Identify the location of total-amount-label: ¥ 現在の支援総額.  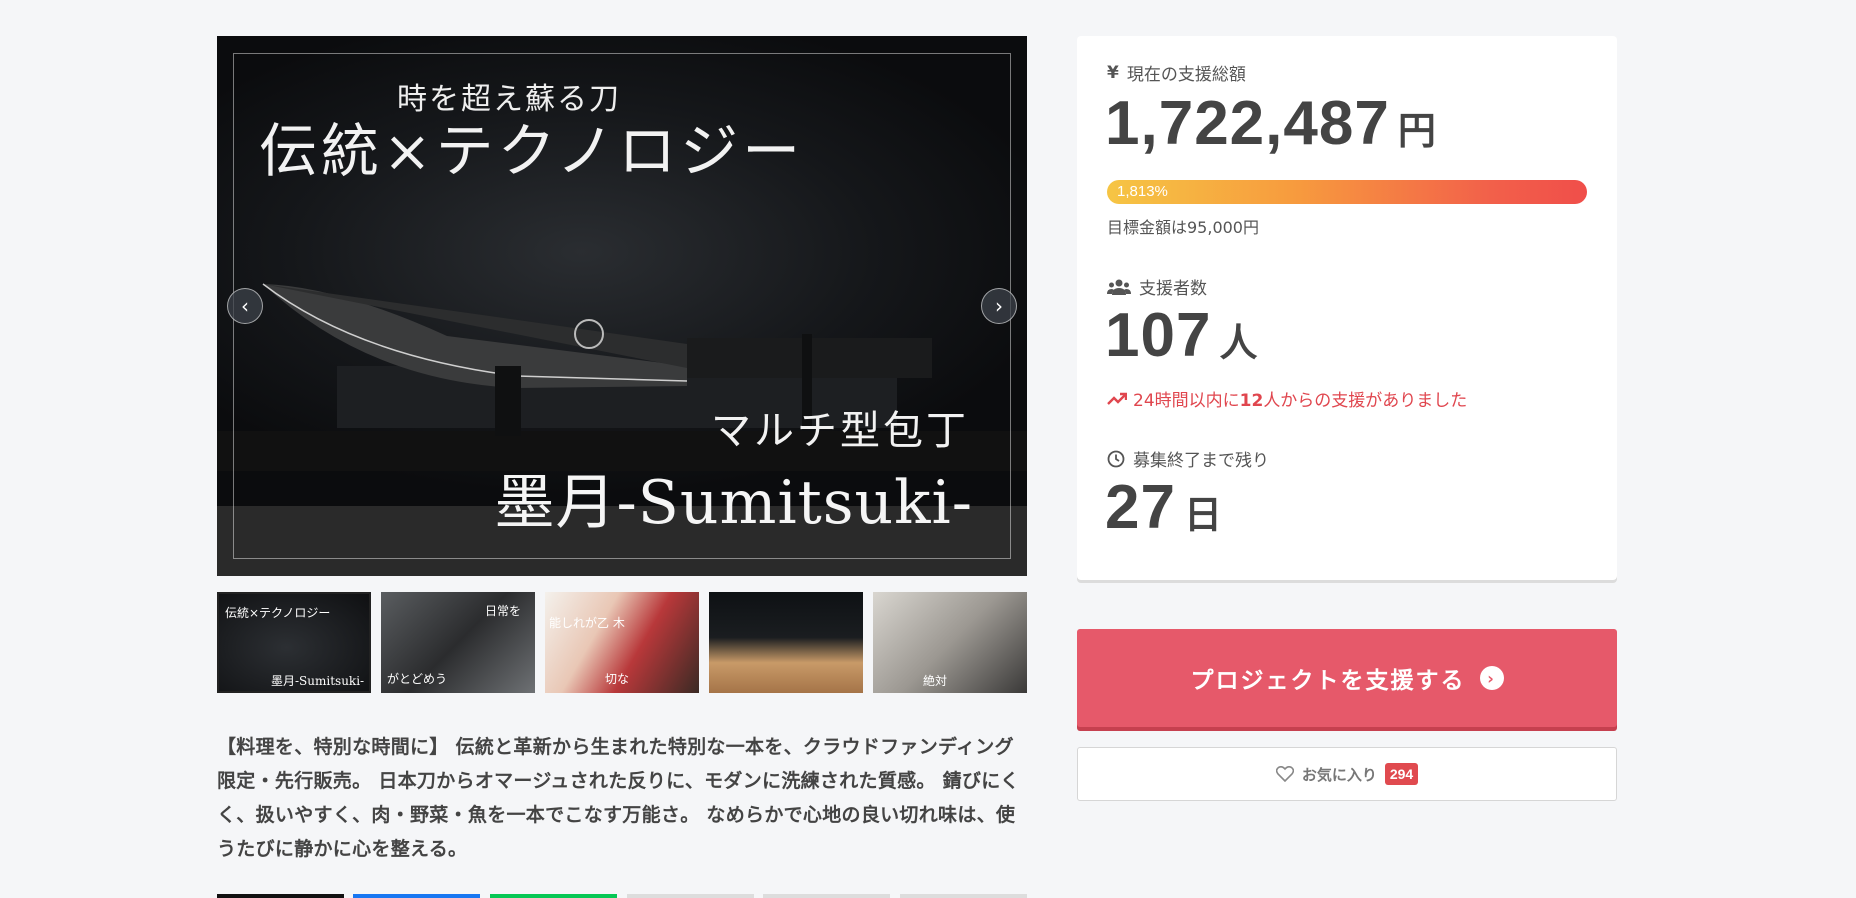
(1176, 73).